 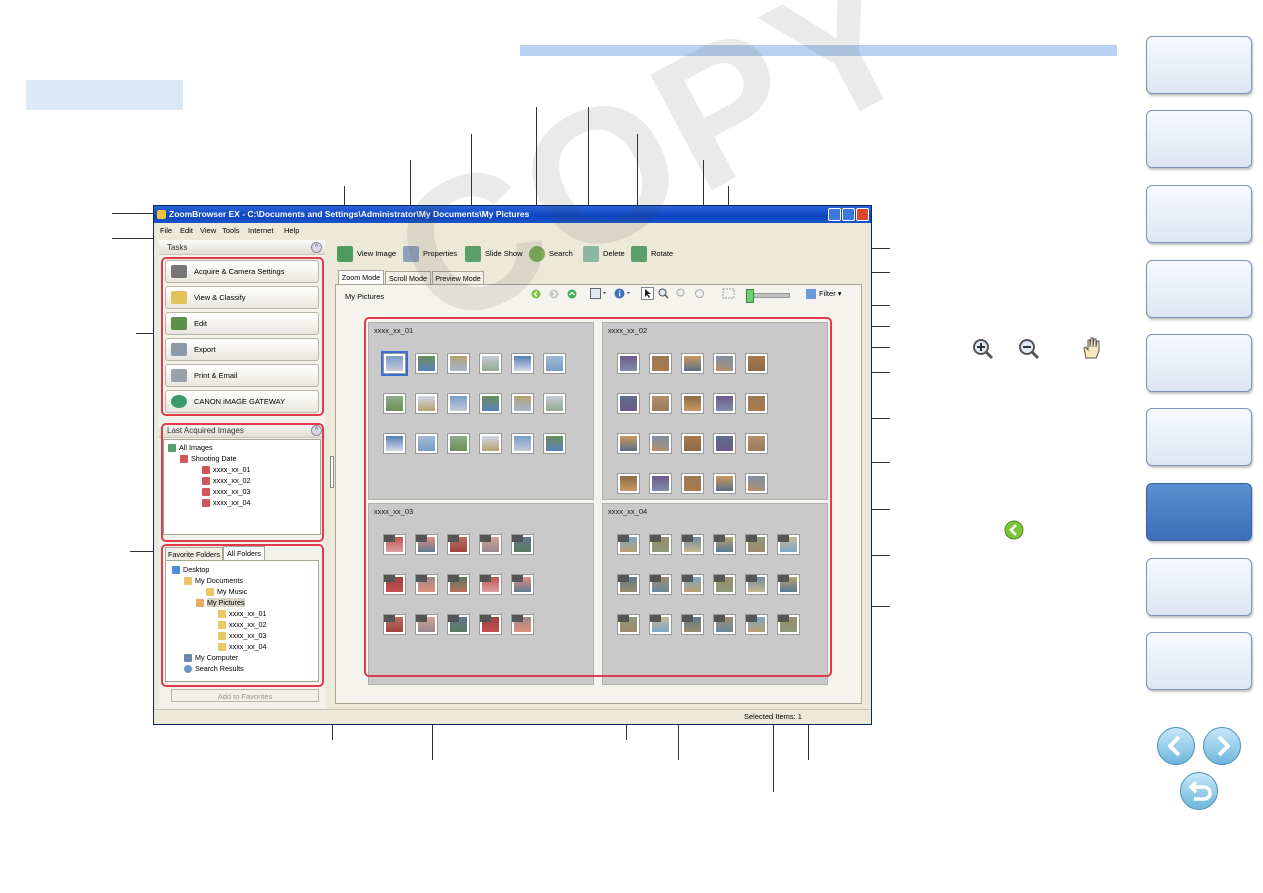 What do you see at coordinates (831, 293) in the screenshot?
I see `filter-button: Filter ▾` at bounding box center [831, 293].